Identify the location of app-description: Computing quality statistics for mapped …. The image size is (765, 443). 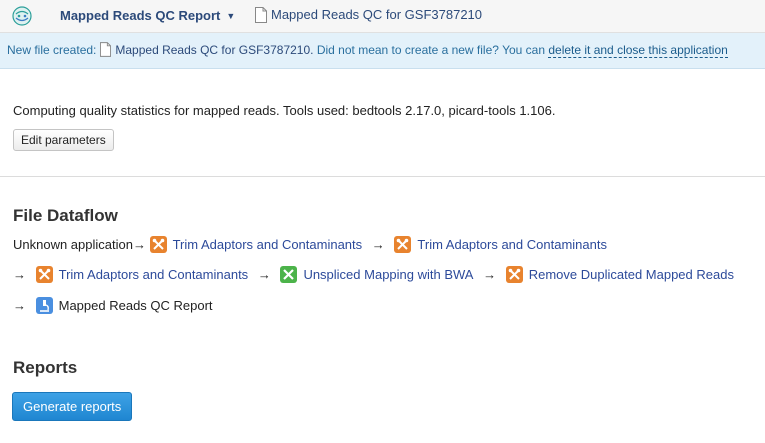
(284, 110).